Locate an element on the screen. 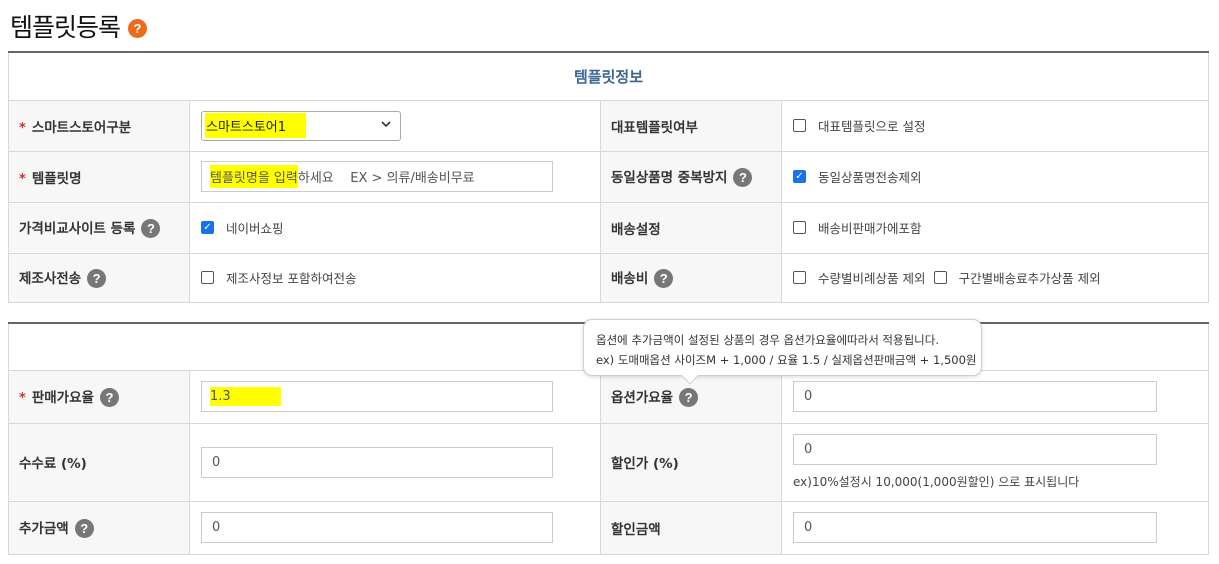  representative-cell: 대표템플릿으로 설정 is located at coordinates (995, 125).